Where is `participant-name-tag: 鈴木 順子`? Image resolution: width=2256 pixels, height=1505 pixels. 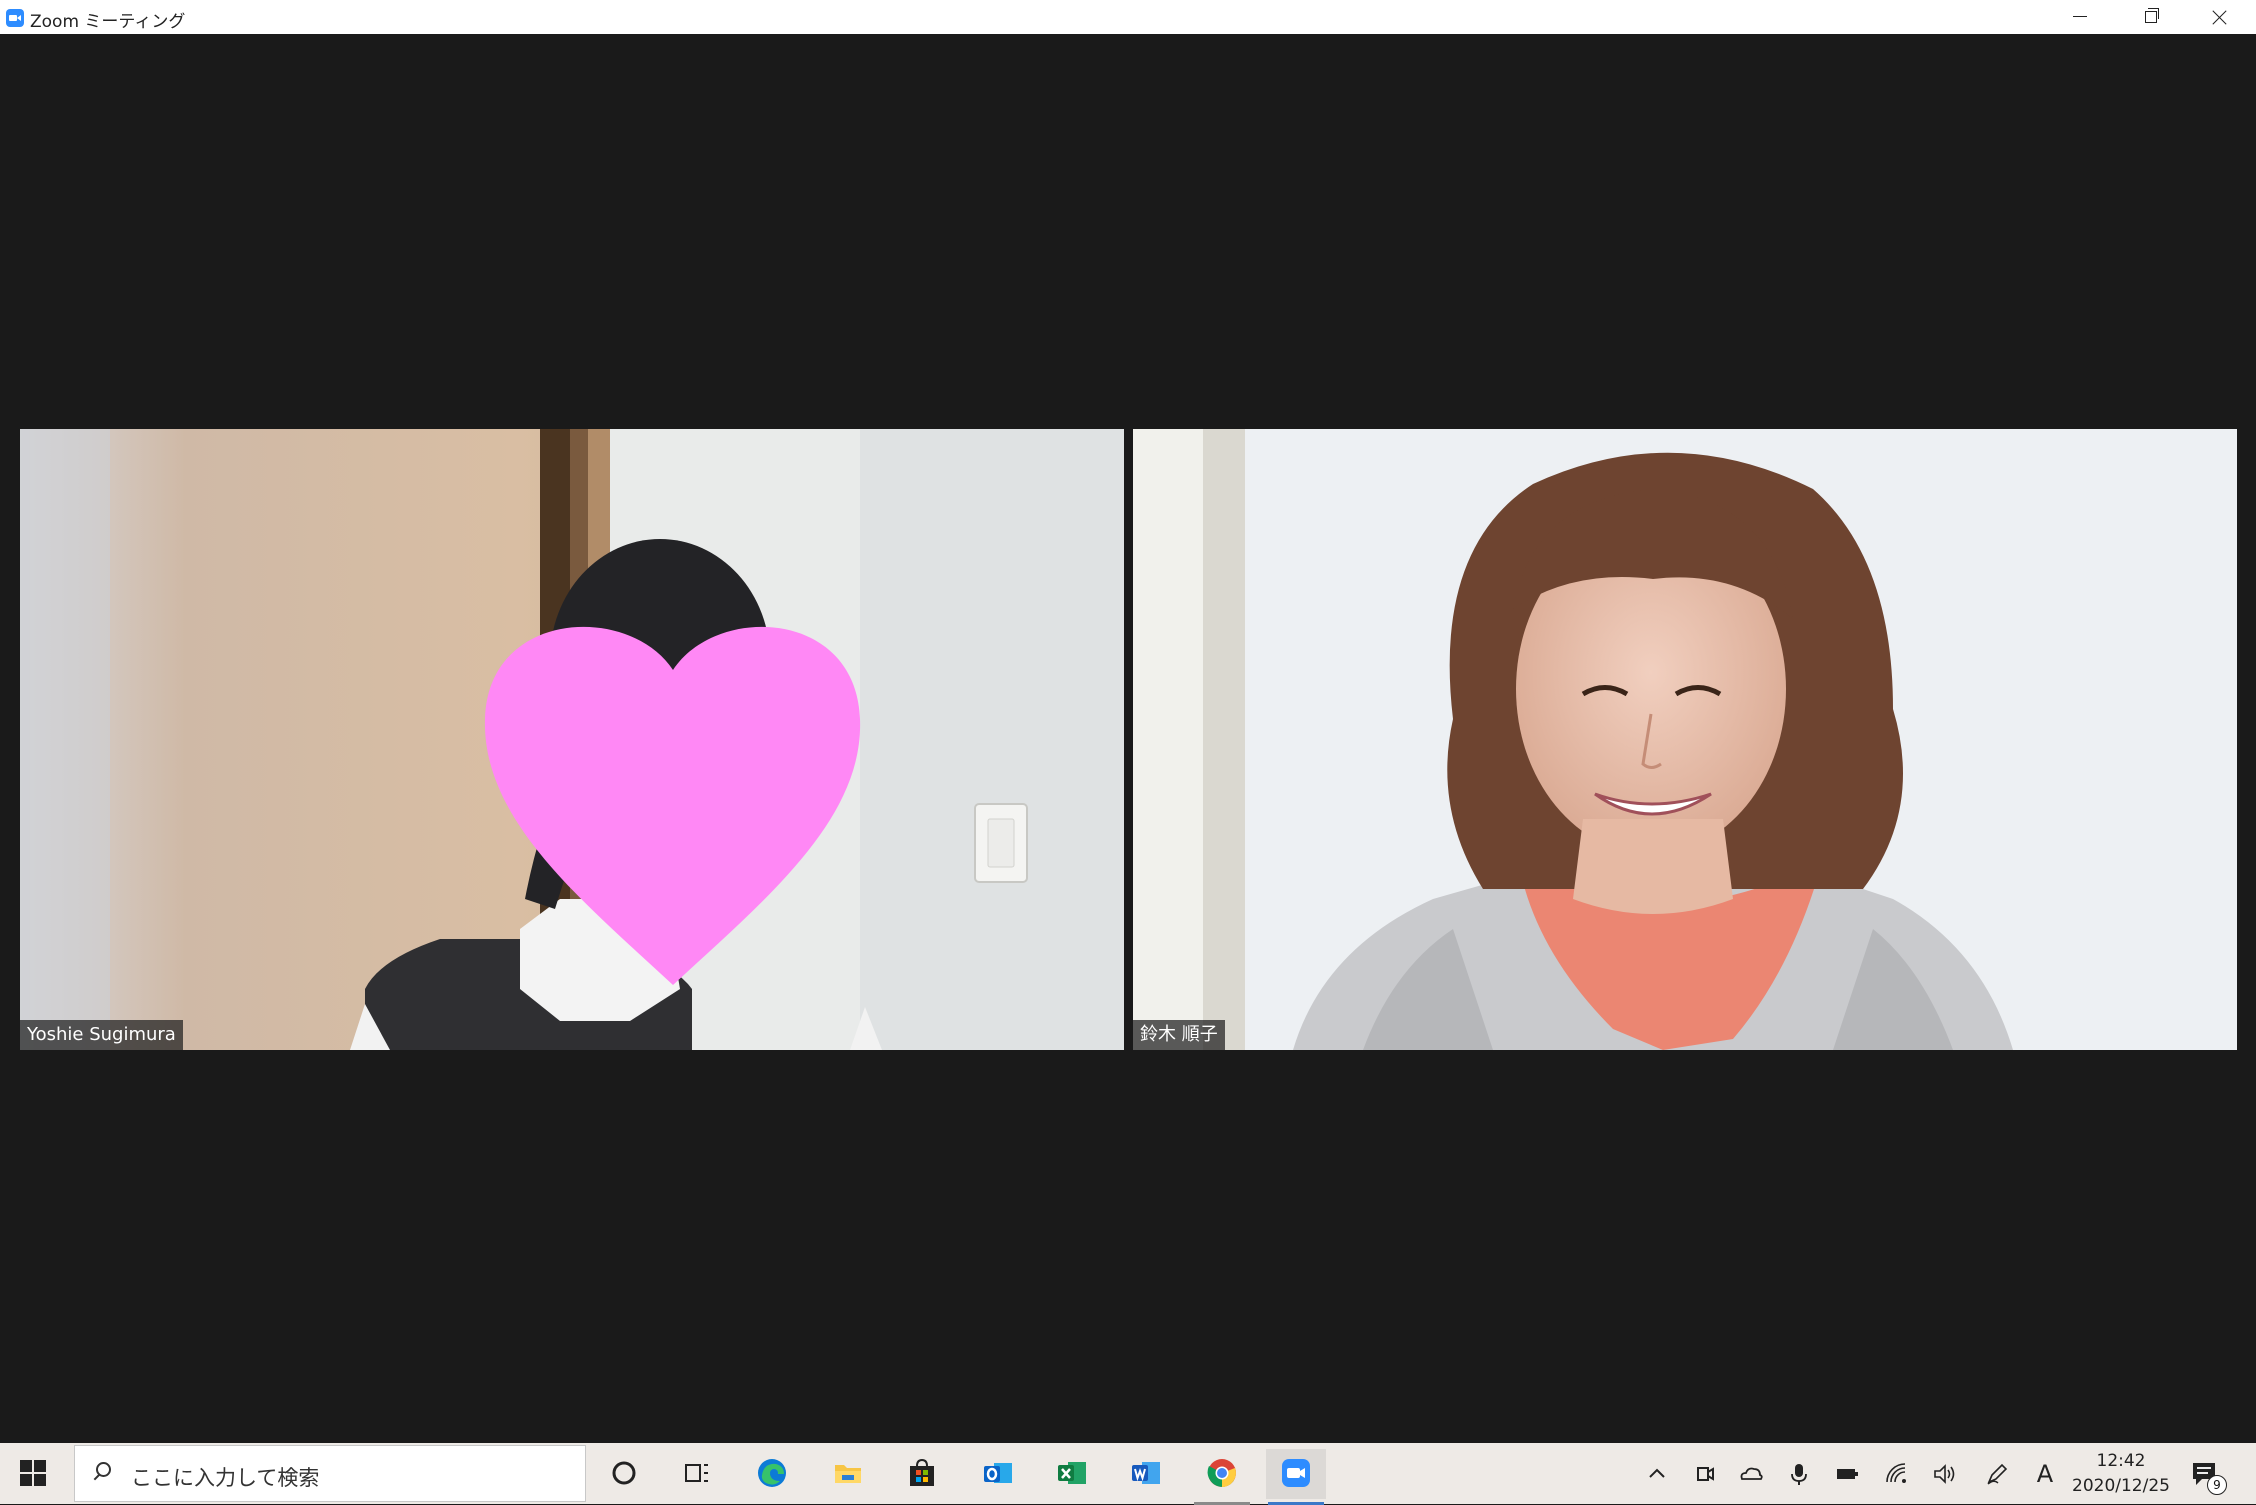
participant-name-tag: 鈴木 順子 is located at coordinates (1179, 1035).